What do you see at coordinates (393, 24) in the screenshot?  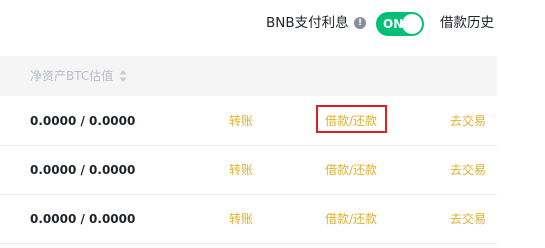 I see `toggle-label: ON` at bounding box center [393, 24].